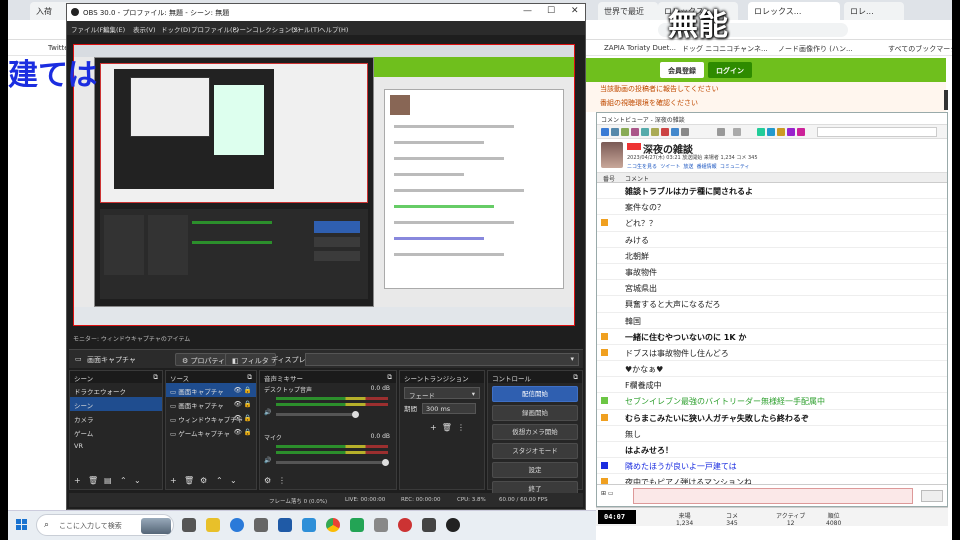 Image resolution: width=960 pixels, height=540 pixels. Describe the element at coordinates (682, 70) in the screenshot. I see `member-register-button: 会員登録` at that location.